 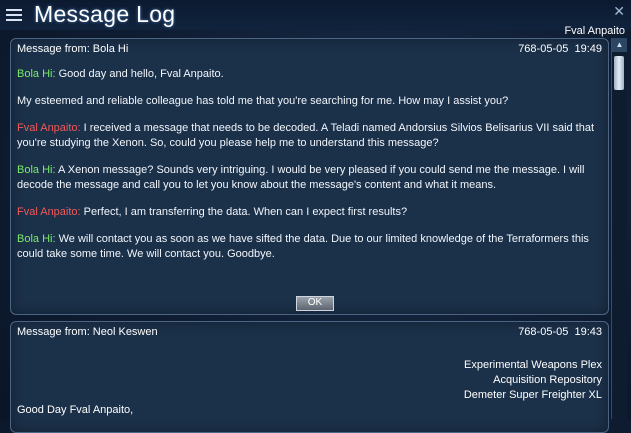 I want to click on address-line: Experimental Weapons Plex, so click(x=533, y=365).